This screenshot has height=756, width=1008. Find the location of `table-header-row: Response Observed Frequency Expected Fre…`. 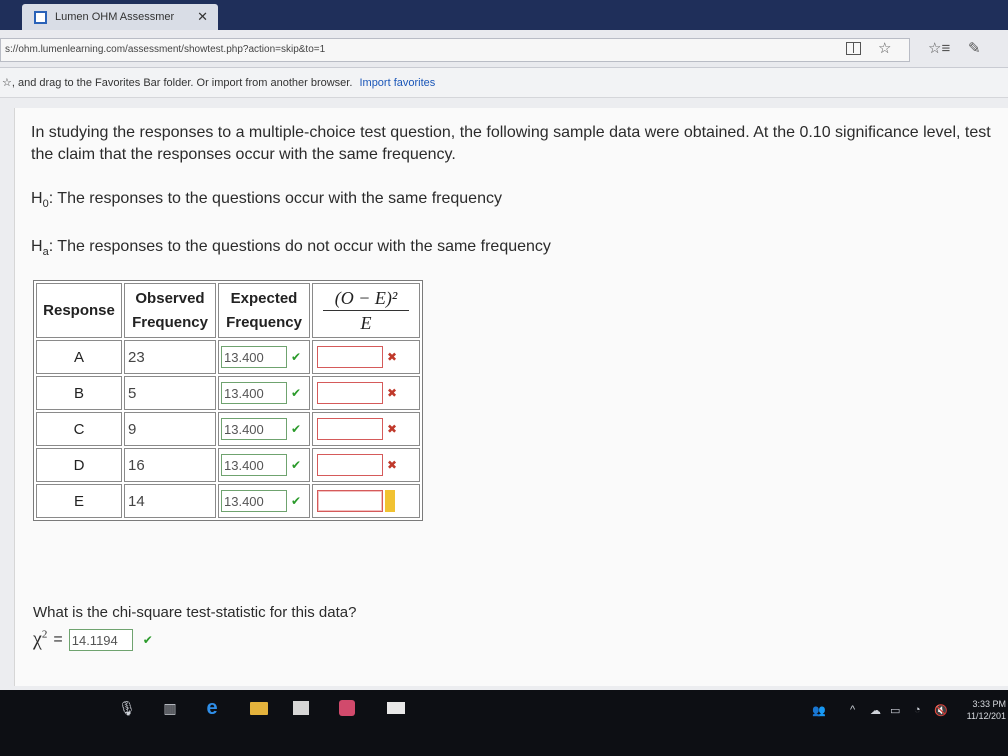

table-header-row: Response Observed Frequency Expected Fre… is located at coordinates (228, 310).